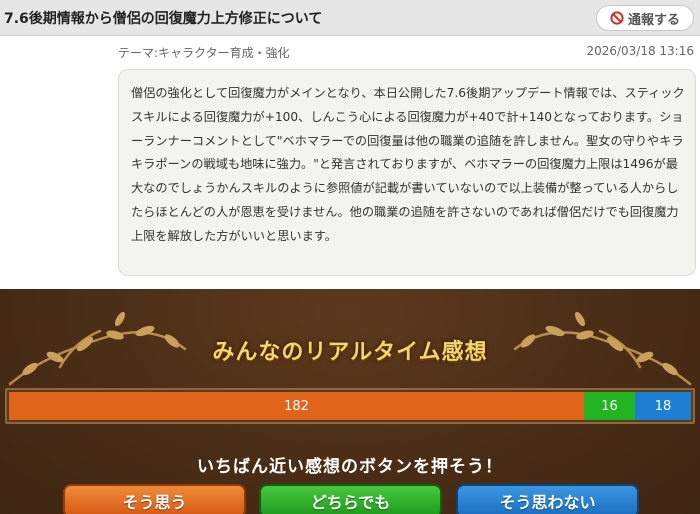  What do you see at coordinates (350, 352) in the screenshot?
I see `reaction-title: みんなのリアルタイム感想` at bounding box center [350, 352].